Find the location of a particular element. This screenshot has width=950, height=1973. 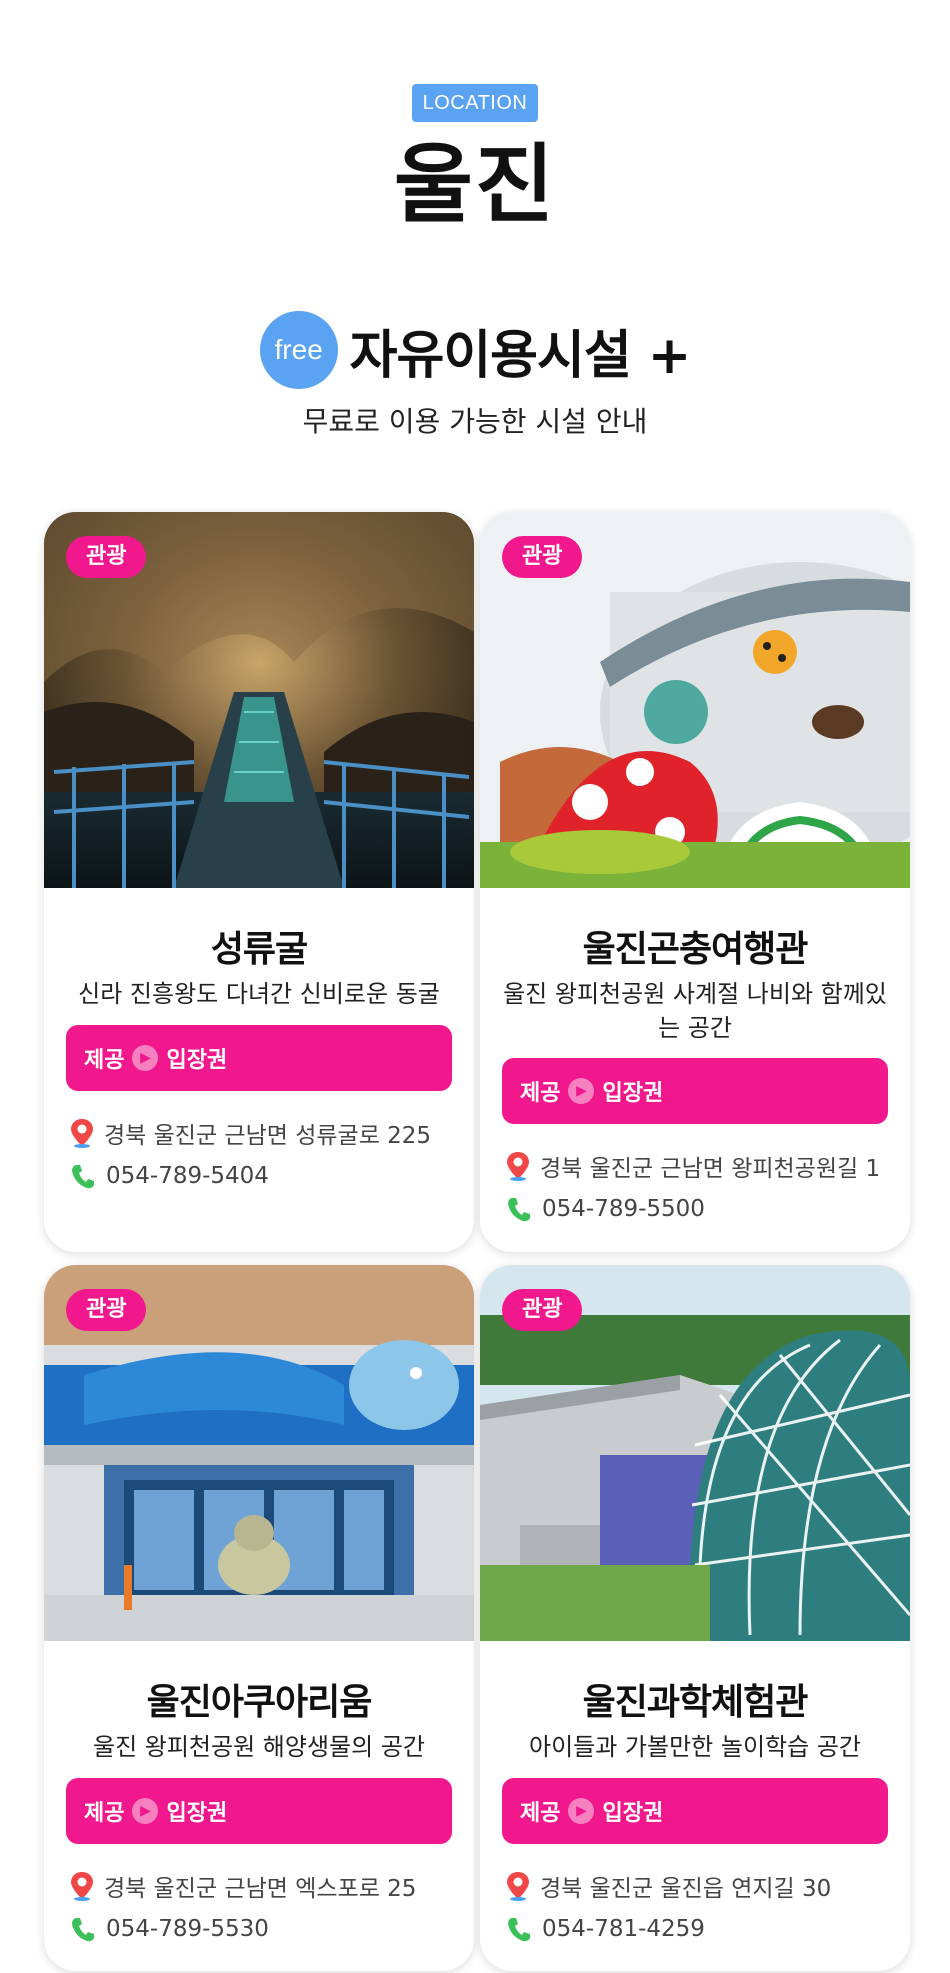

address-row: 경북 울진군 근남면 성류굴로 225 is located at coordinates (250, 1133).